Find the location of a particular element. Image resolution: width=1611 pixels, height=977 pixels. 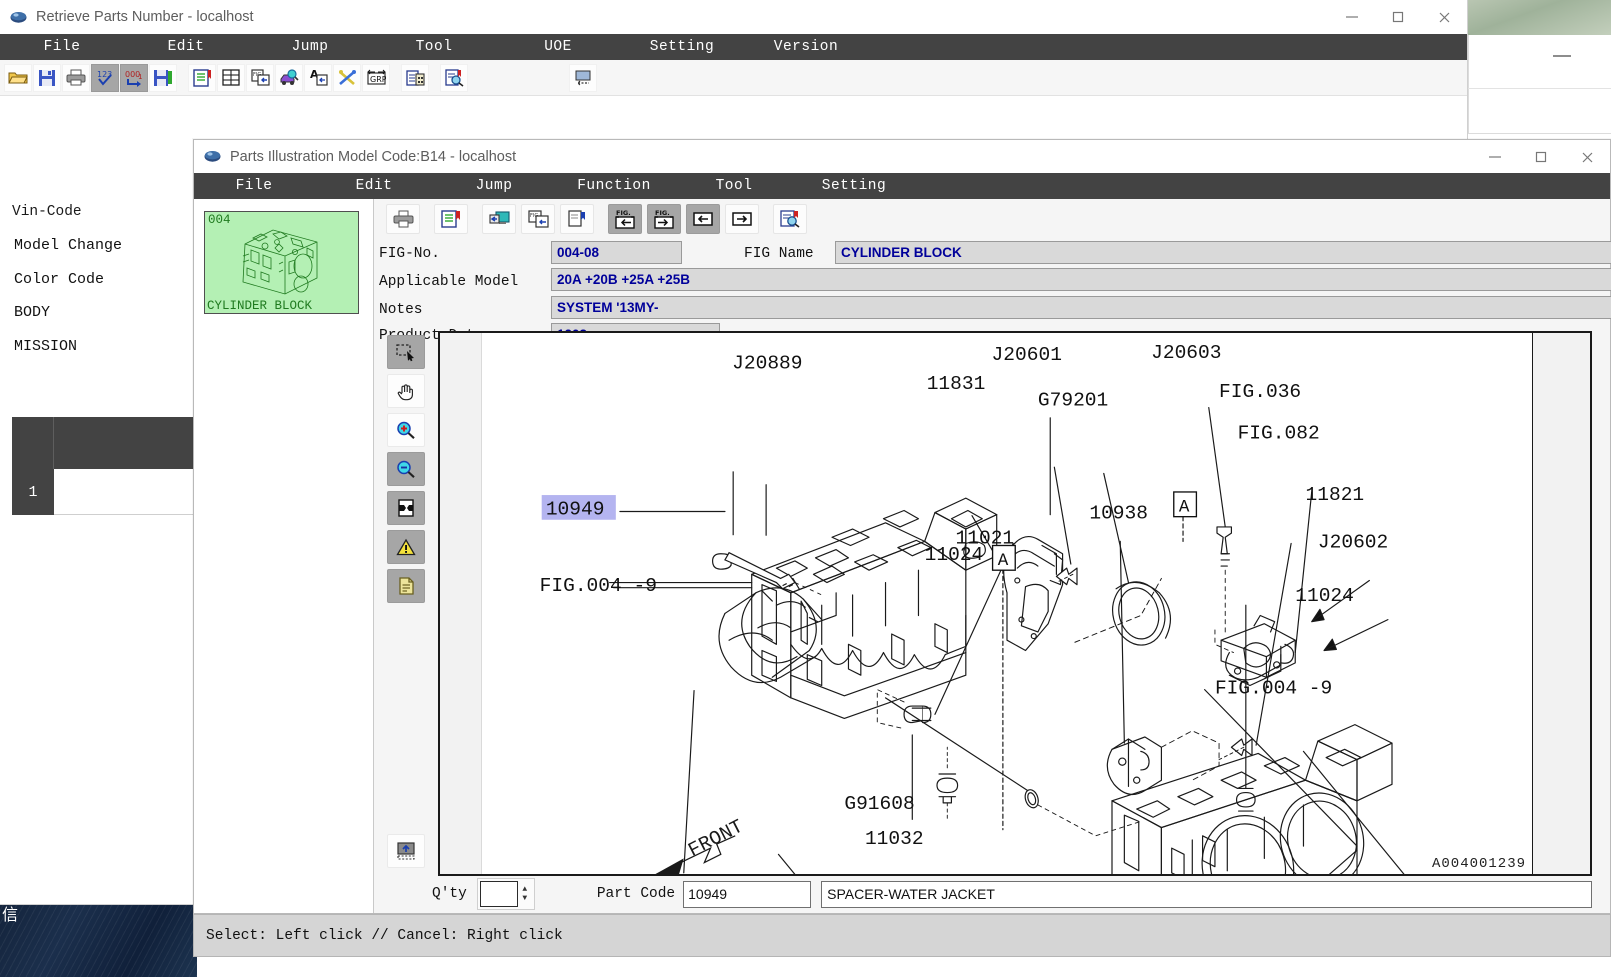

page-prev-icon is located at coordinates (703, 218).